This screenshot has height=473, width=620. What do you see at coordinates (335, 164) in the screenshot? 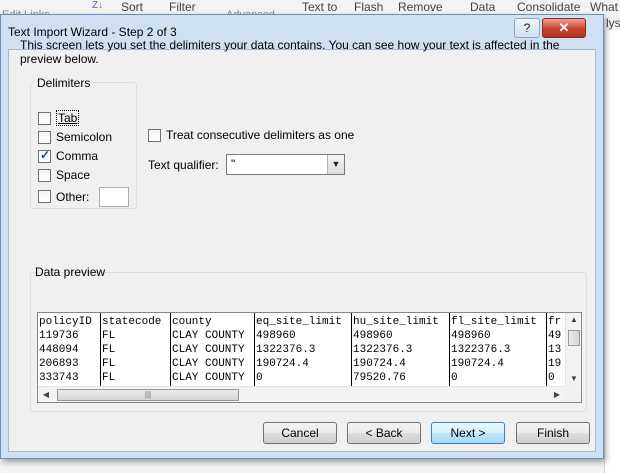
I see `chevron-down-icon: ▼` at bounding box center [335, 164].